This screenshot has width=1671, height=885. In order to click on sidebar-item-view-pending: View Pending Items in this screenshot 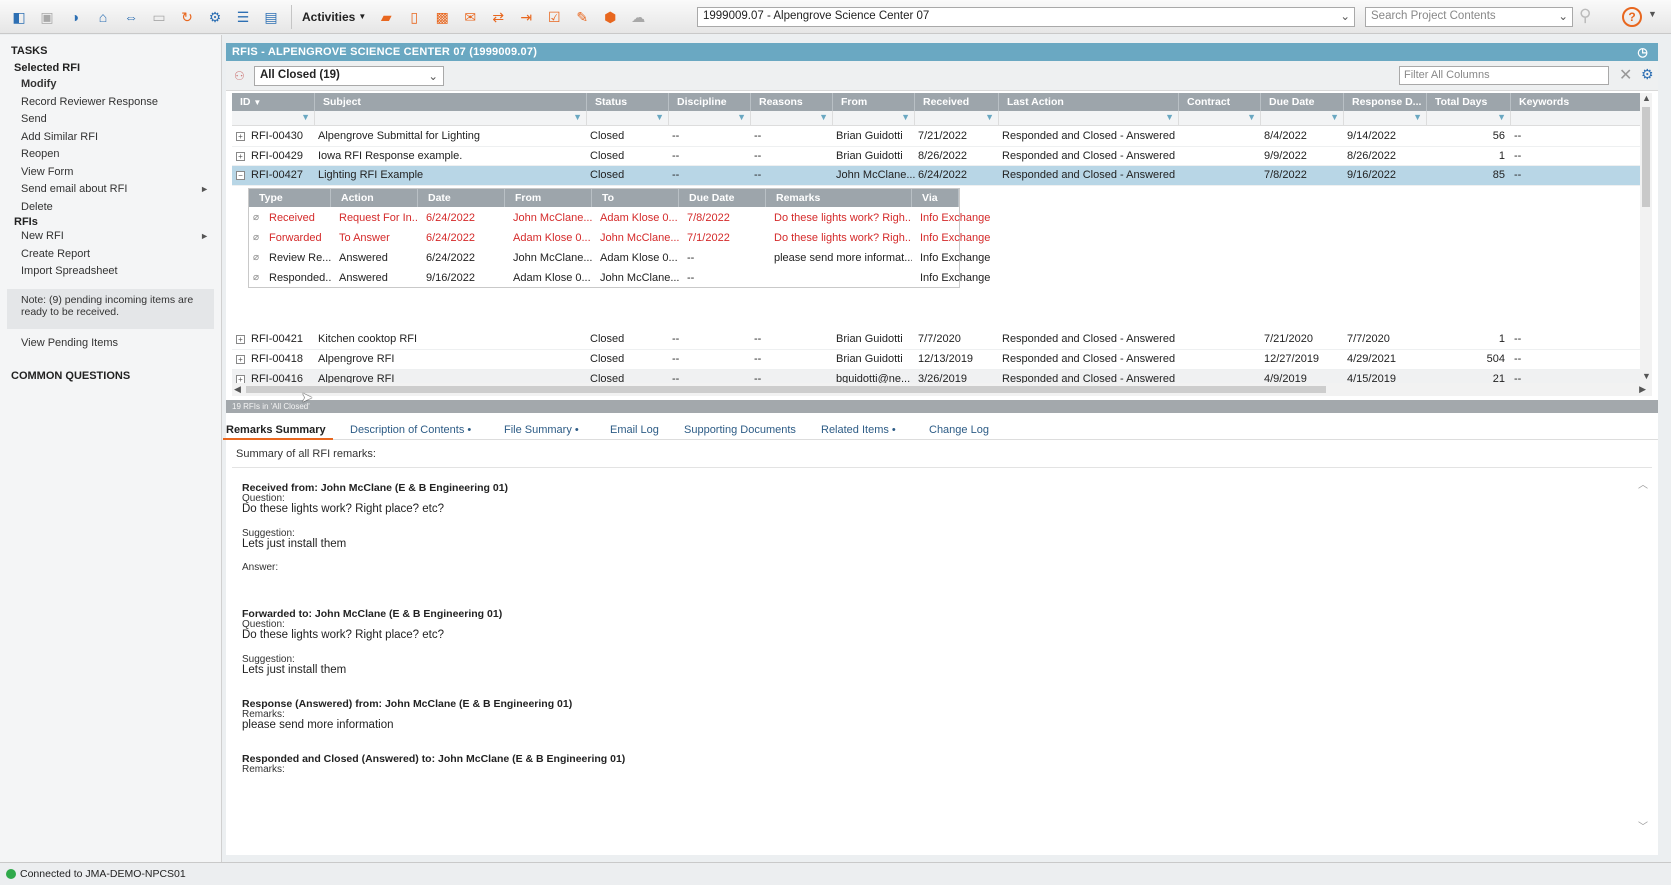, I will do `click(110, 344)`.